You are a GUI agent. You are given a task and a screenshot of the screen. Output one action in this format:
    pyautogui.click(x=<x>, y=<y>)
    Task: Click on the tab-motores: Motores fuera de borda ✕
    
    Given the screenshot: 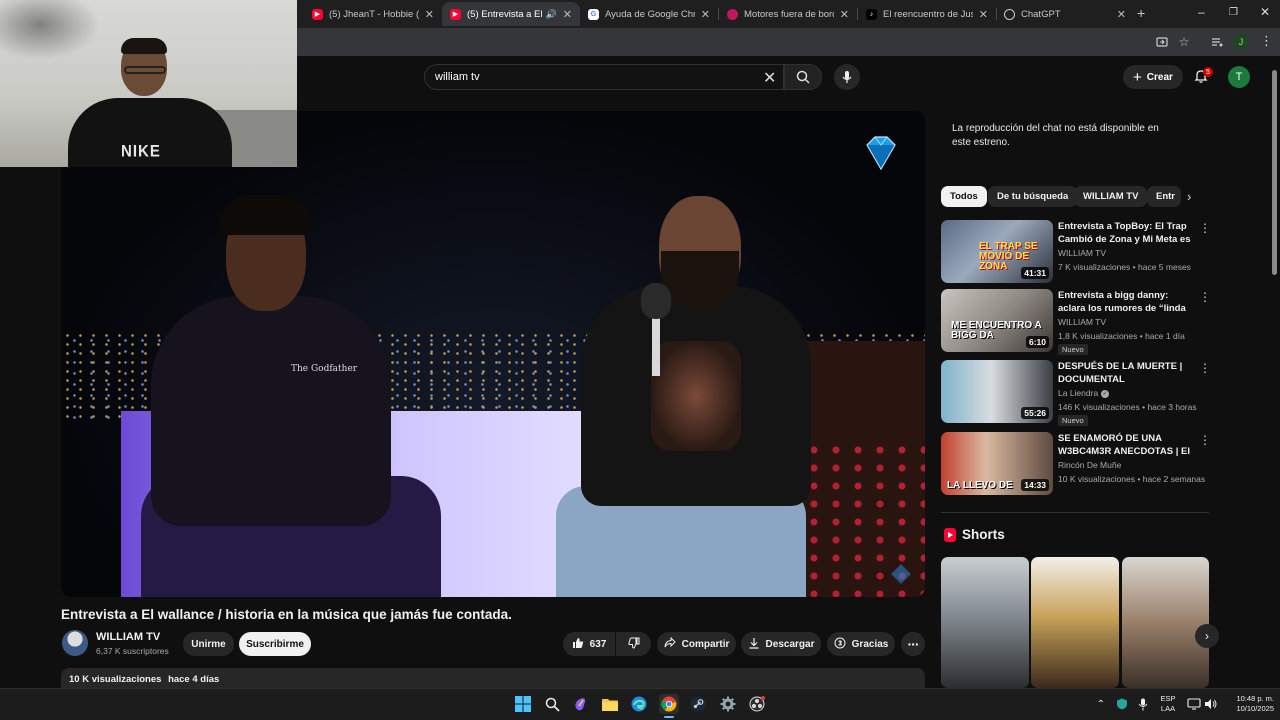 What is the action you would take?
    pyautogui.click(x=788, y=14)
    